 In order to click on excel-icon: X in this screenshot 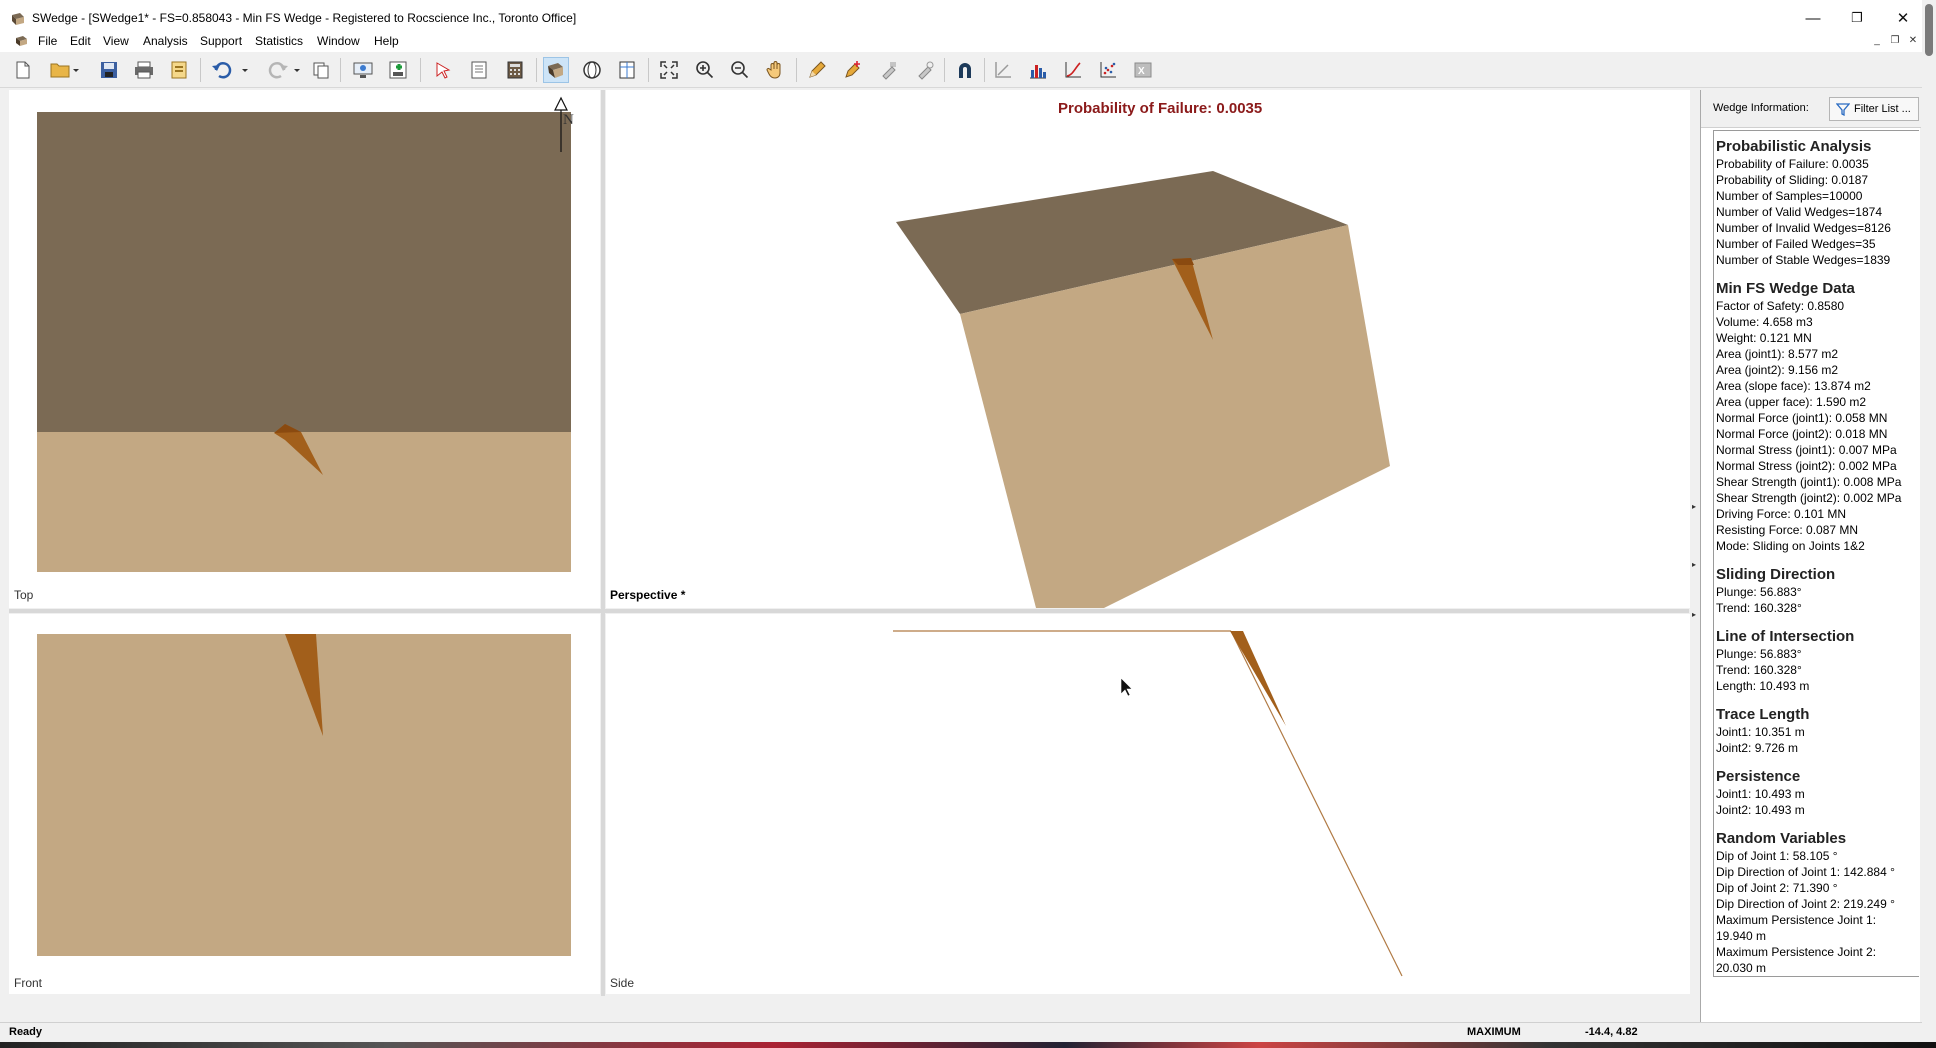, I will do `click(1143, 70)`.